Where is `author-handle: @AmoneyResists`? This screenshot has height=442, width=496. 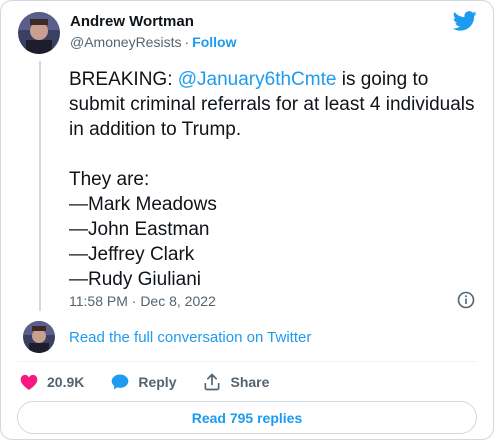
author-handle: @AmoneyResists is located at coordinates (125, 42).